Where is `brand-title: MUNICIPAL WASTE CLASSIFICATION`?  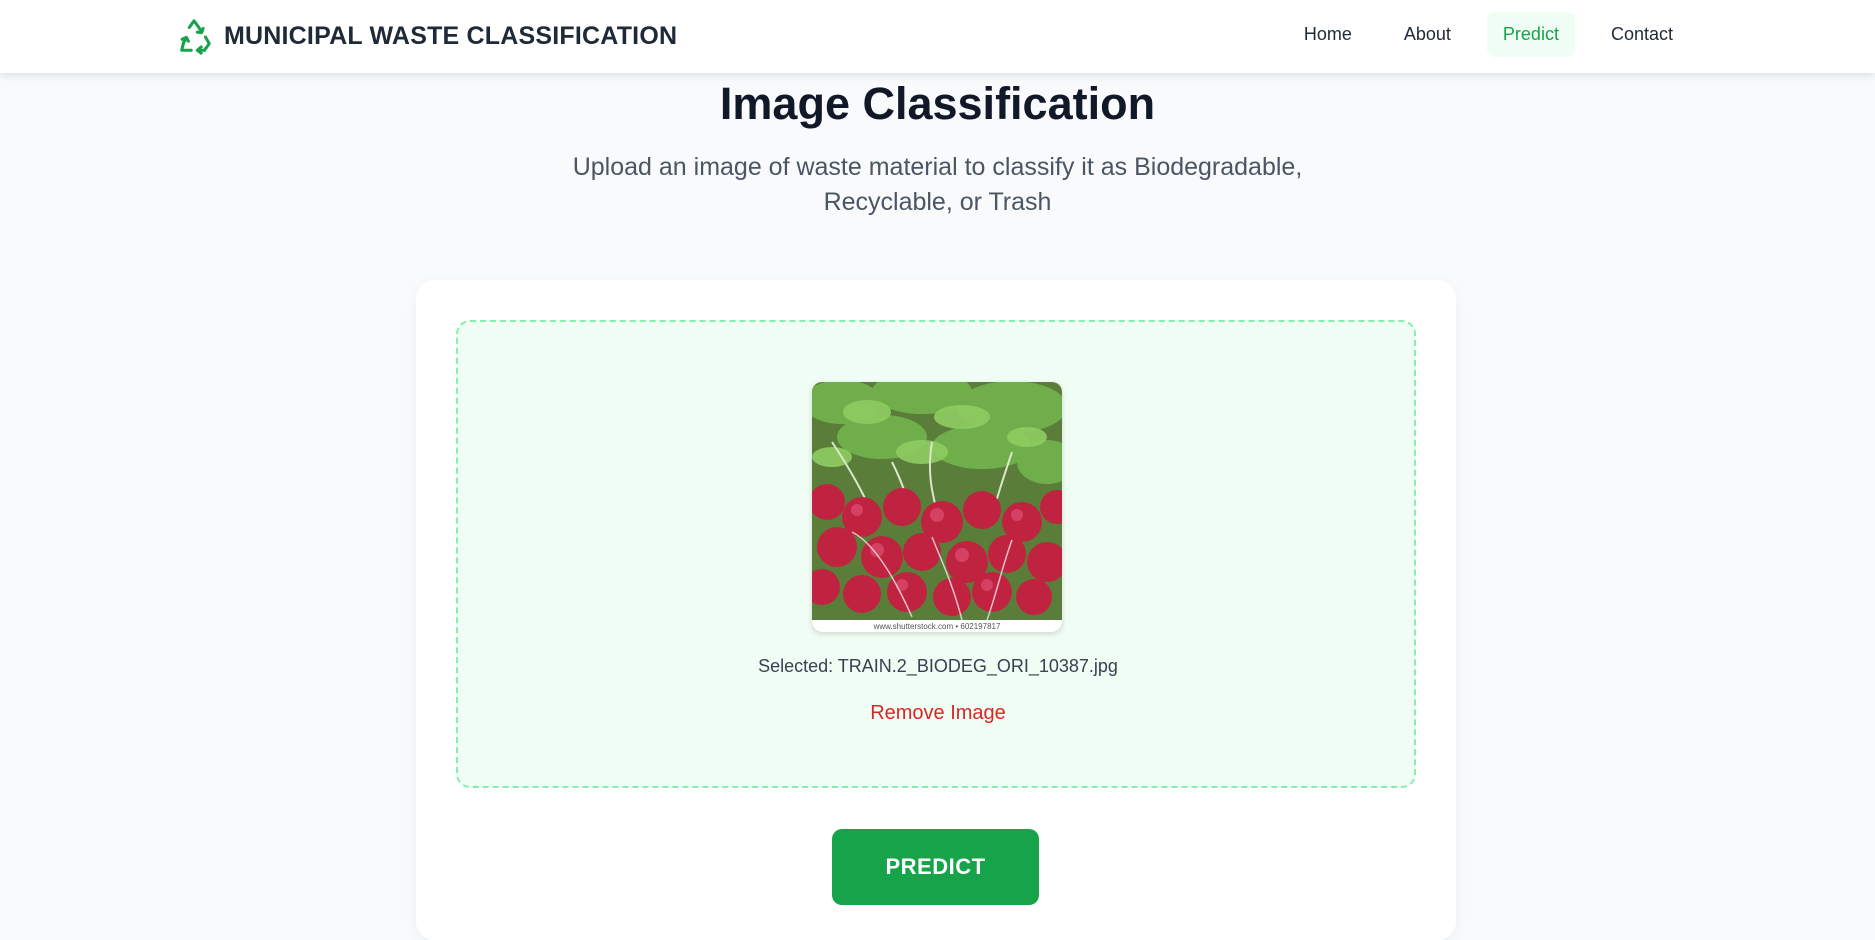
brand-title: MUNICIPAL WASTE CLASSIFICATION is located at coordinates (451, 35).